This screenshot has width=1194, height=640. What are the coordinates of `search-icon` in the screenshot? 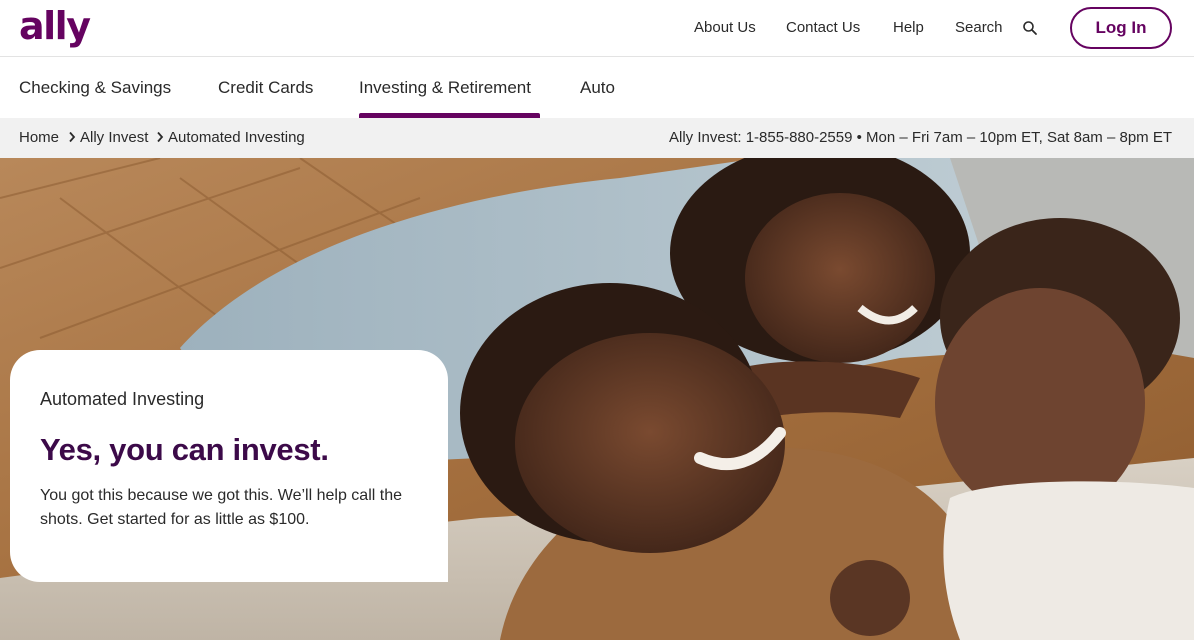 It's located at (1030, 28).